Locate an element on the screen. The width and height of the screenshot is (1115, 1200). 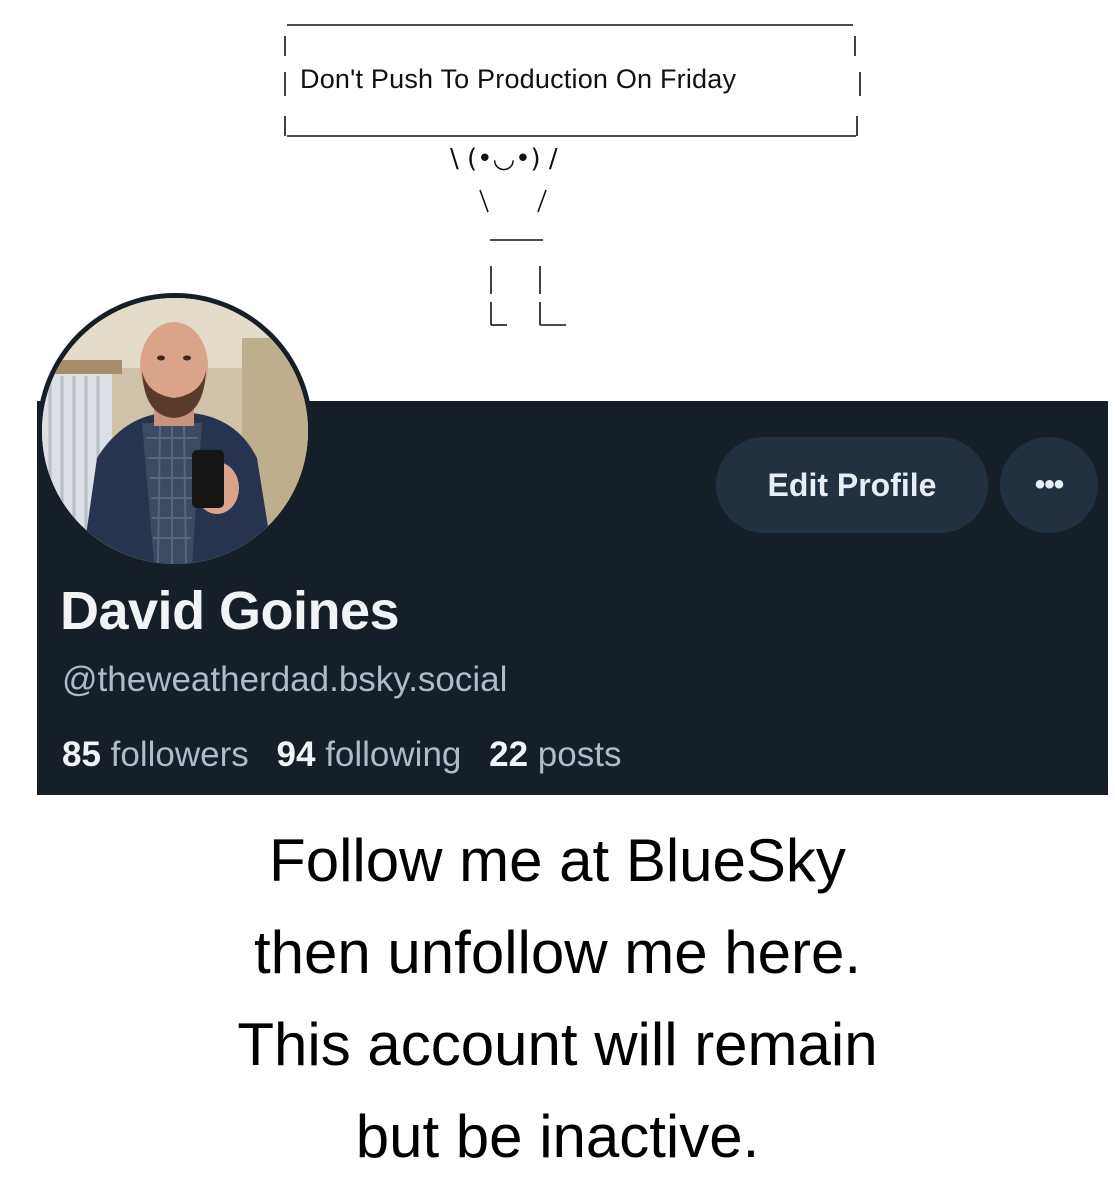
following-stat: 94 following is located at coordinates (369, 754).